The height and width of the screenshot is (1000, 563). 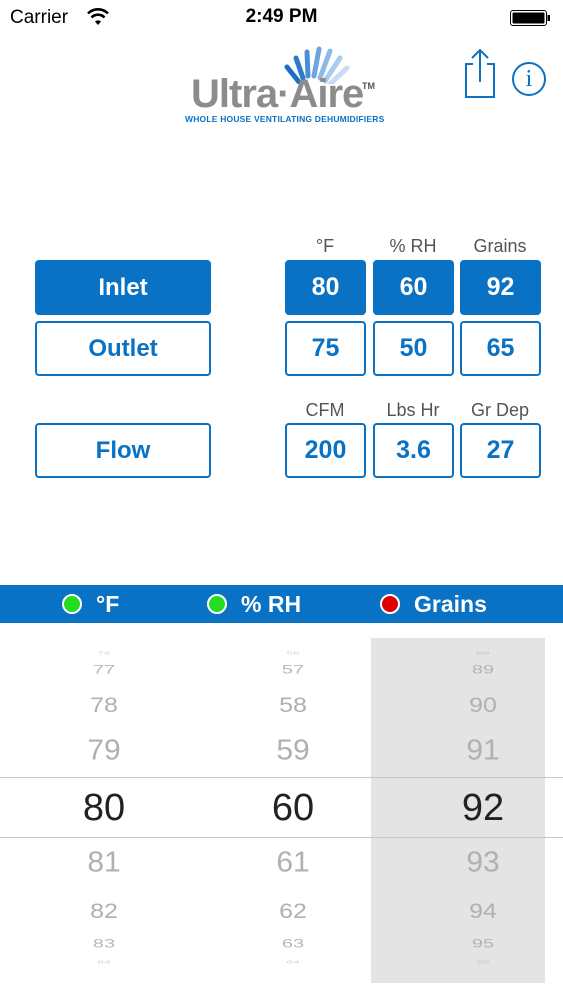 What do you see at coordinates (293, 808) in the screenshot?
I see `rh-picker-value-selected: 60` at bounding box center [293, 808].